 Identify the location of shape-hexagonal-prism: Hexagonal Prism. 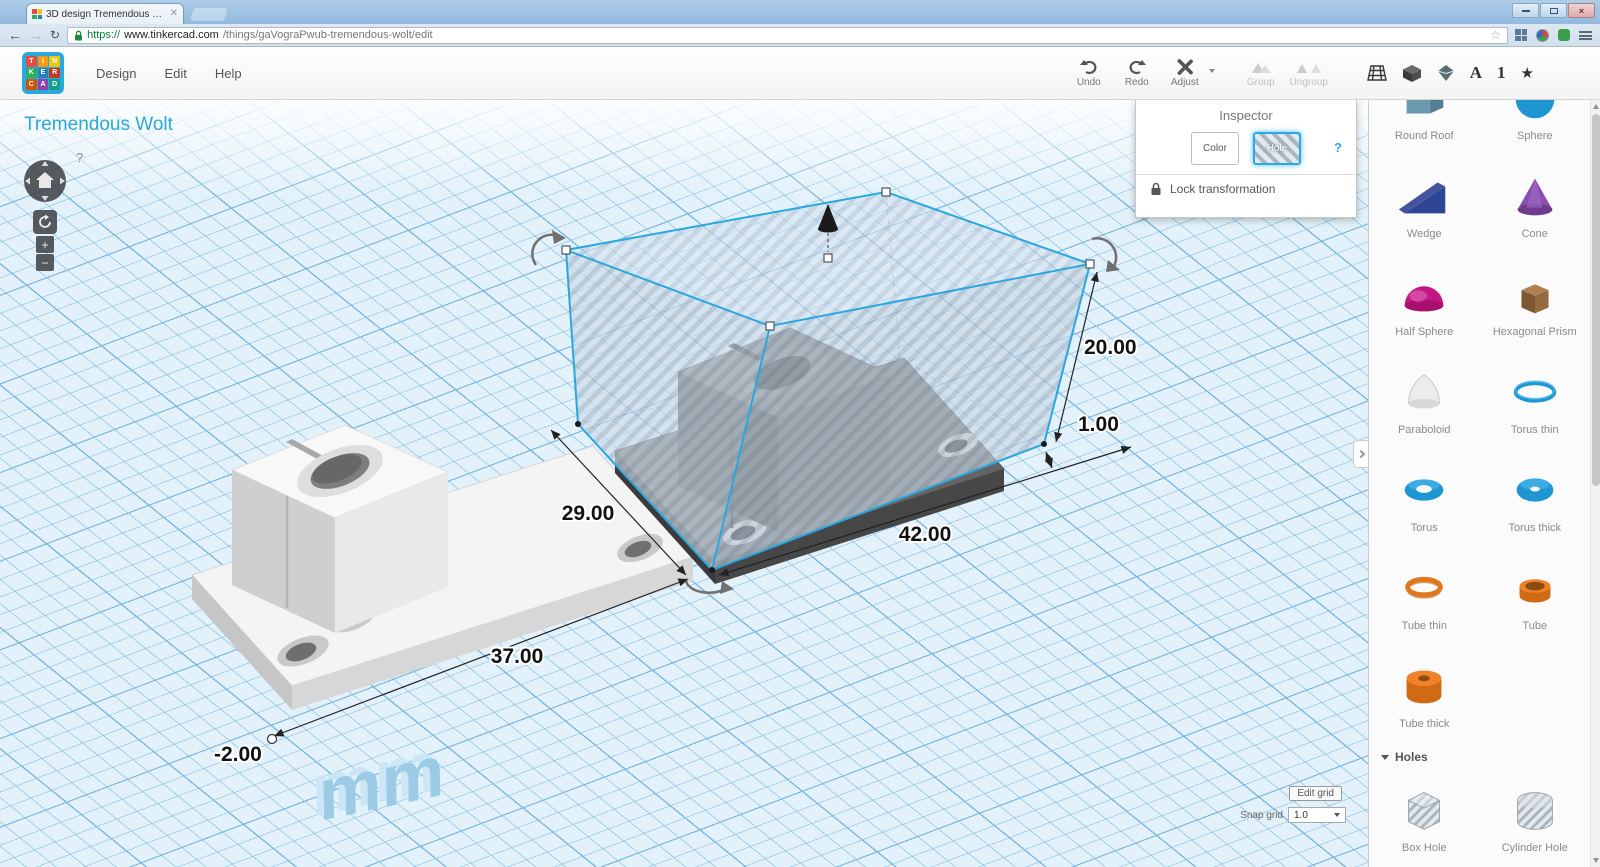
(1535, 303).